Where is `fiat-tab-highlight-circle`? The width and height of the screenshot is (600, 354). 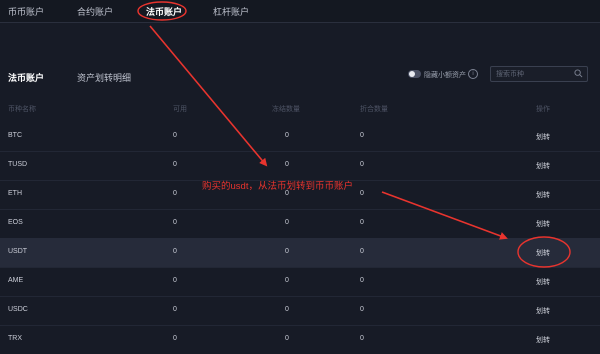
fiat-tab-highlight-circle is located at coordinates (162, 11).